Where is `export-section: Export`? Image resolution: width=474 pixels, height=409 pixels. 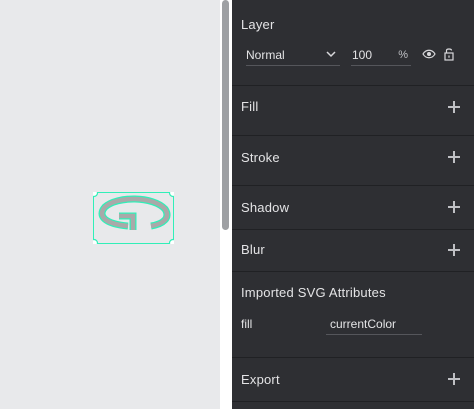 export-section: Export is located at coordinates (353, 380).